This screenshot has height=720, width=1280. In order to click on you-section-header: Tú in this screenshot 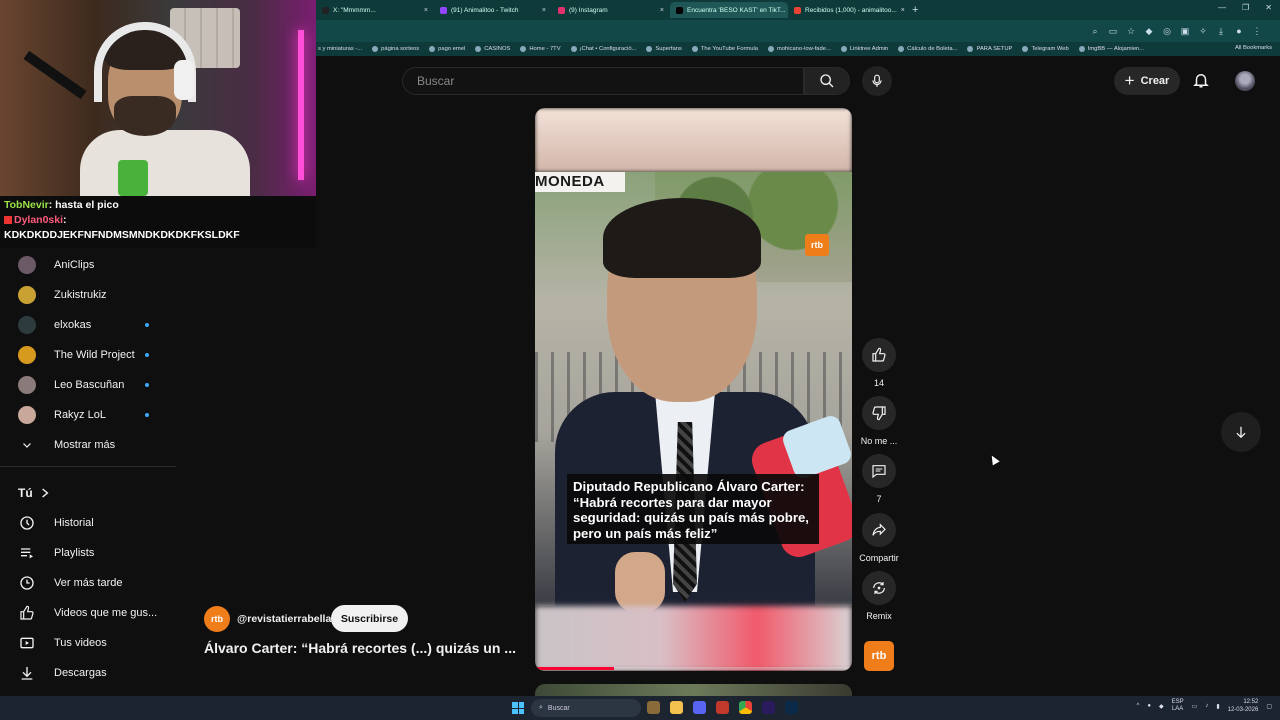, I will do `click(33, 493)`.